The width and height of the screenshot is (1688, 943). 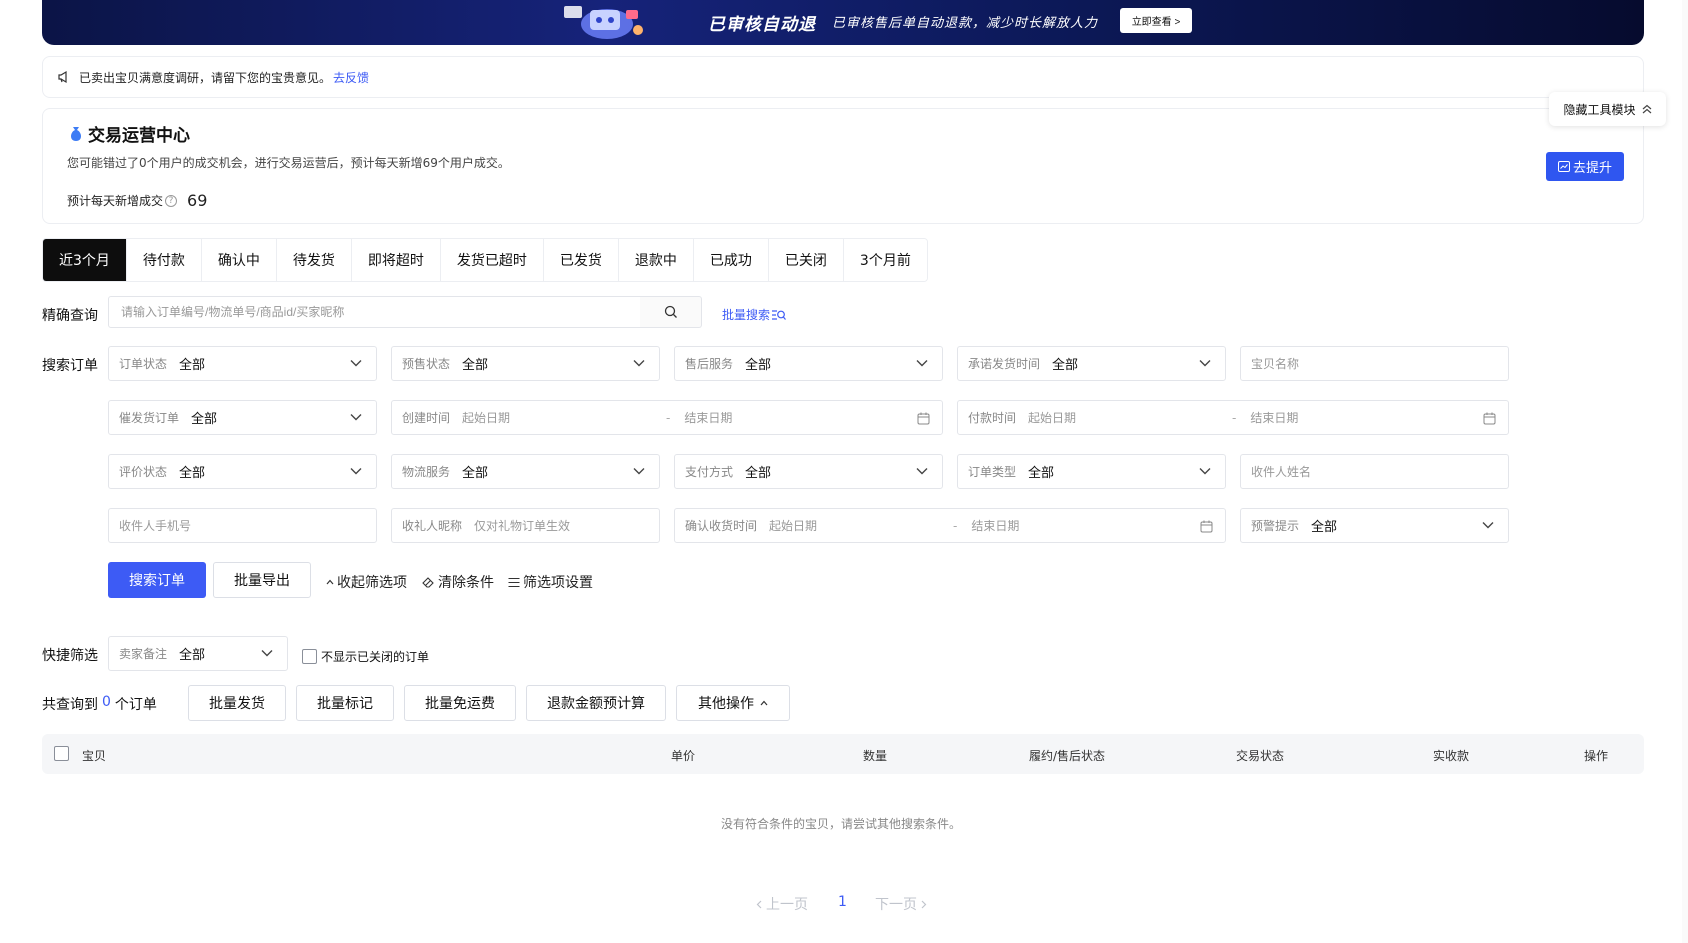 I want to click on item-name-input: 宝贝名称, so click(x=1374, y=363).